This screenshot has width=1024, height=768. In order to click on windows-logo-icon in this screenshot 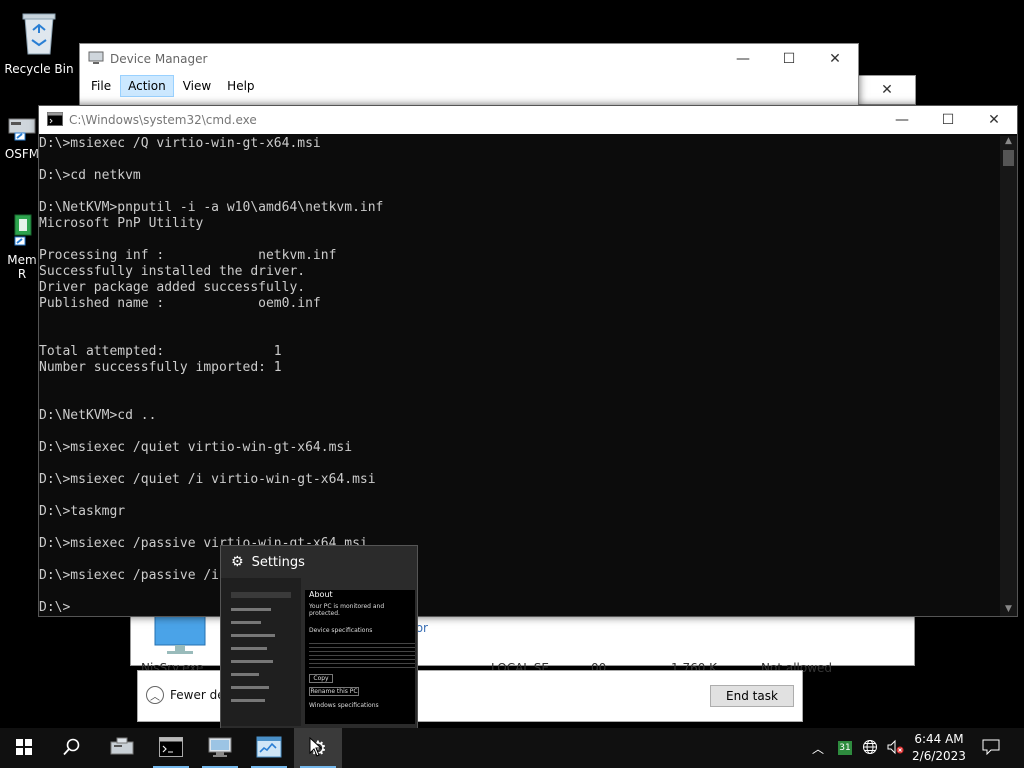, I will do `click(24, 748)`.